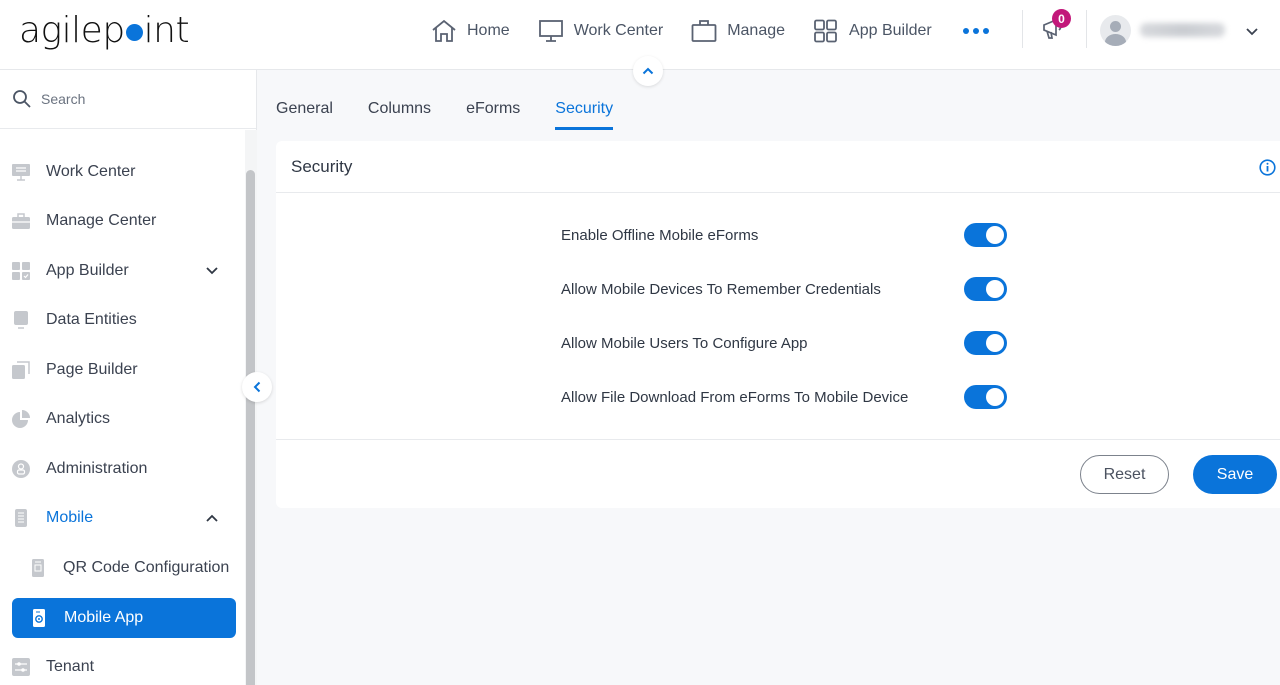  I want to click on sidebar-item-page-builder: Page Builder, so click(122, 370).